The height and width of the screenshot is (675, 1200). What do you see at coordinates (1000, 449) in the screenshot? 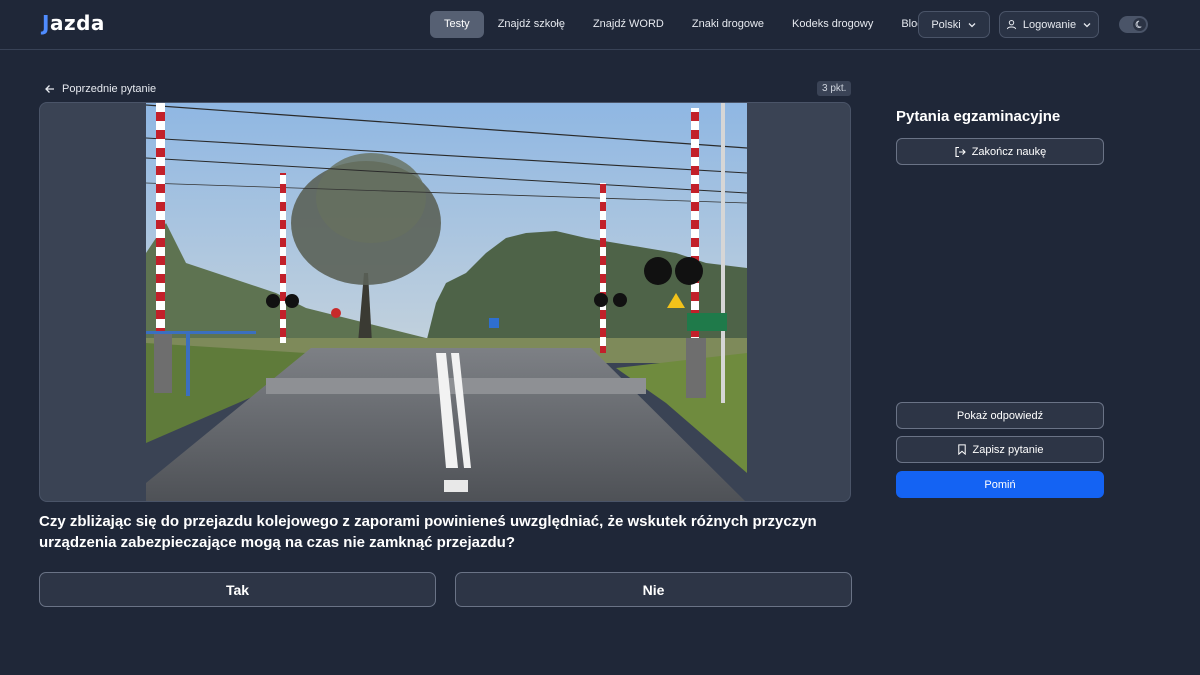
I see `save-question-button: Zapisz pytanie` at bounding box center [1000, 449].